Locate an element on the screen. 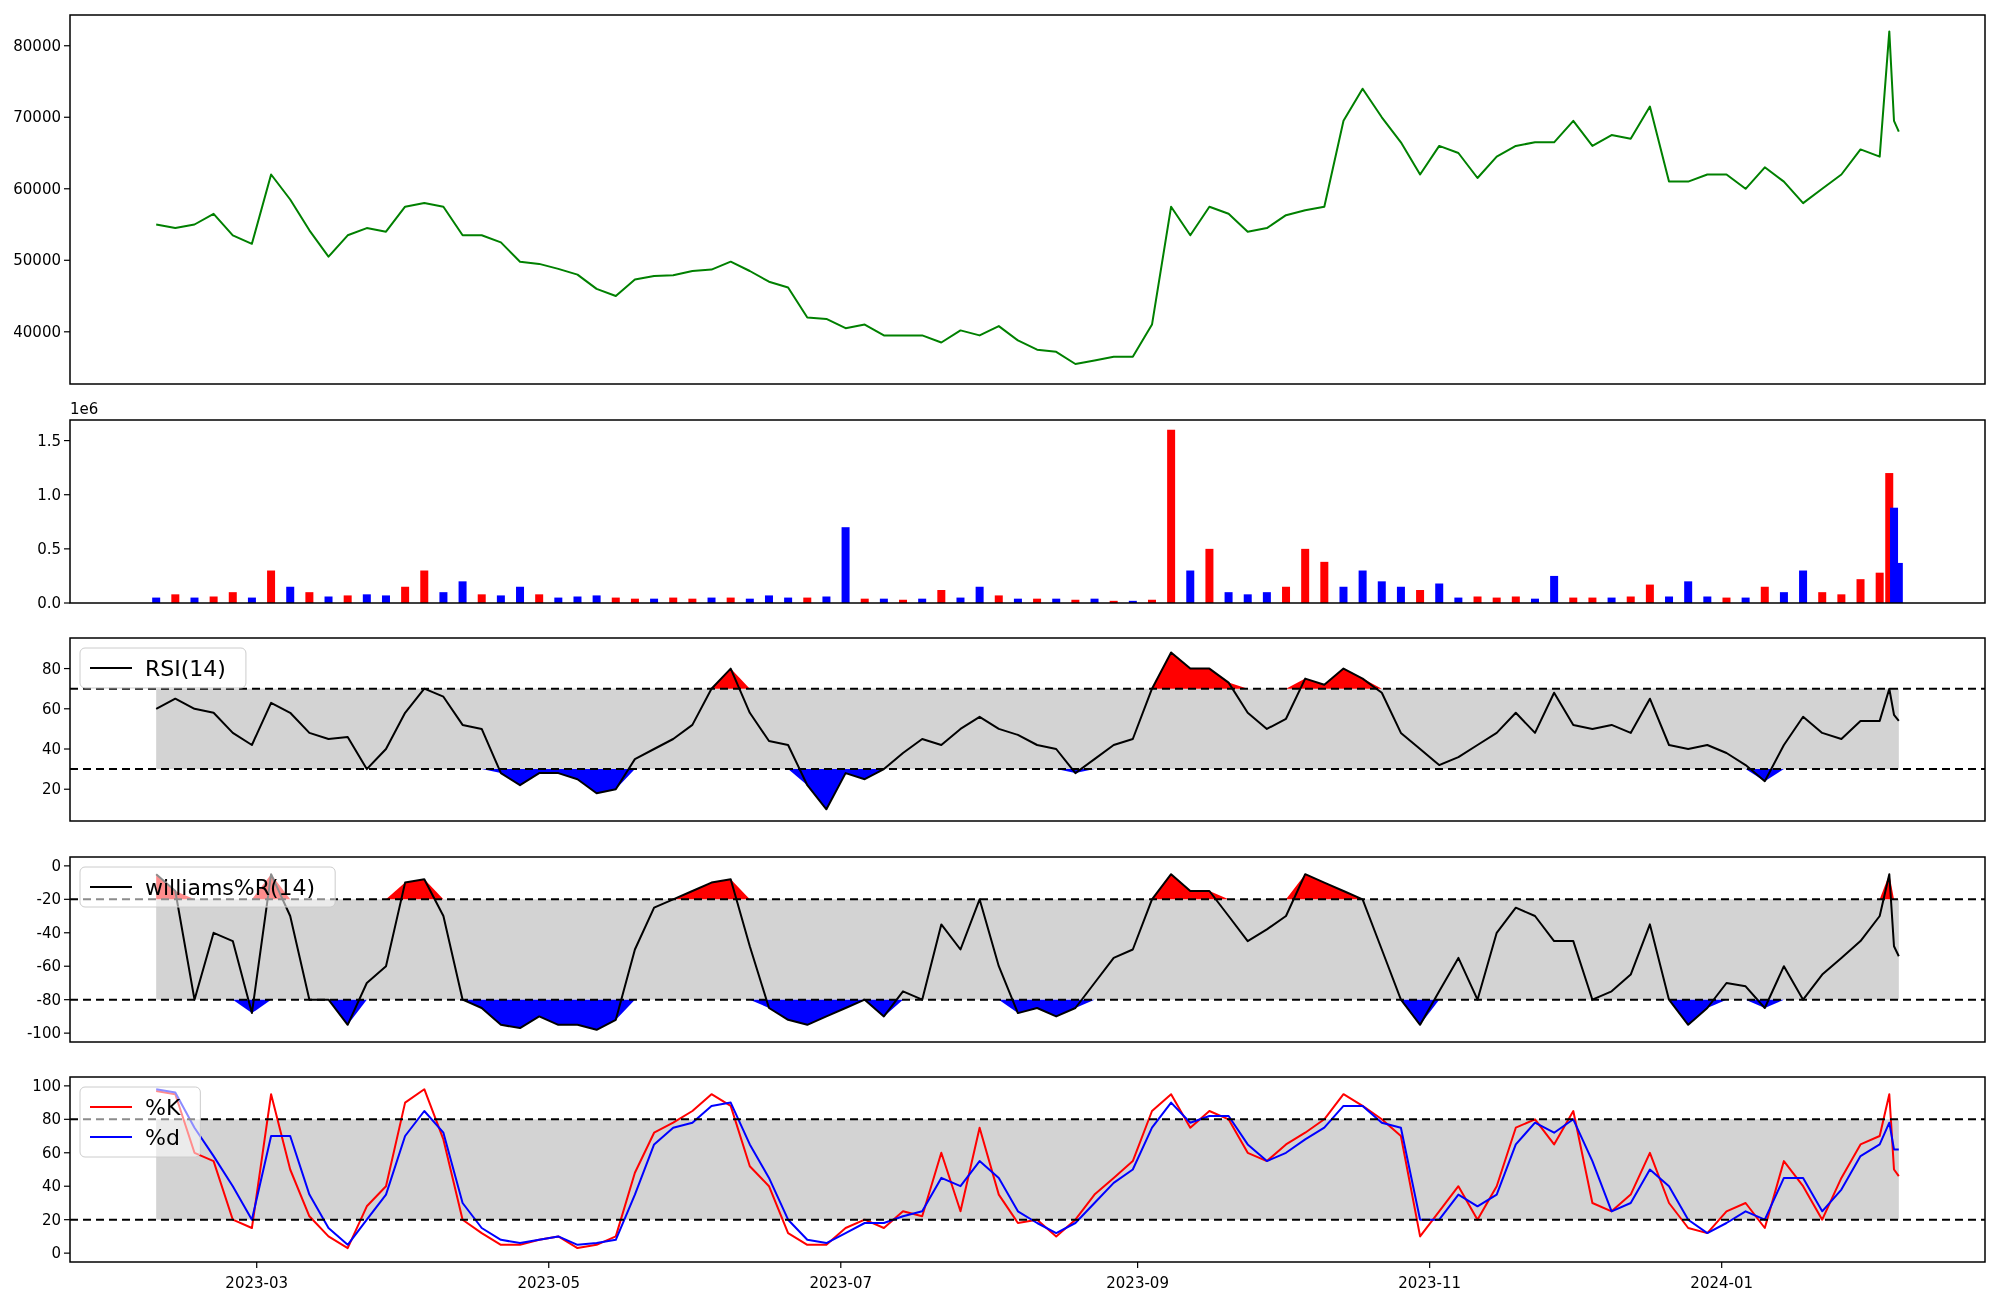  tick-label: 2023-07 is located at coordinates (841, 1283).